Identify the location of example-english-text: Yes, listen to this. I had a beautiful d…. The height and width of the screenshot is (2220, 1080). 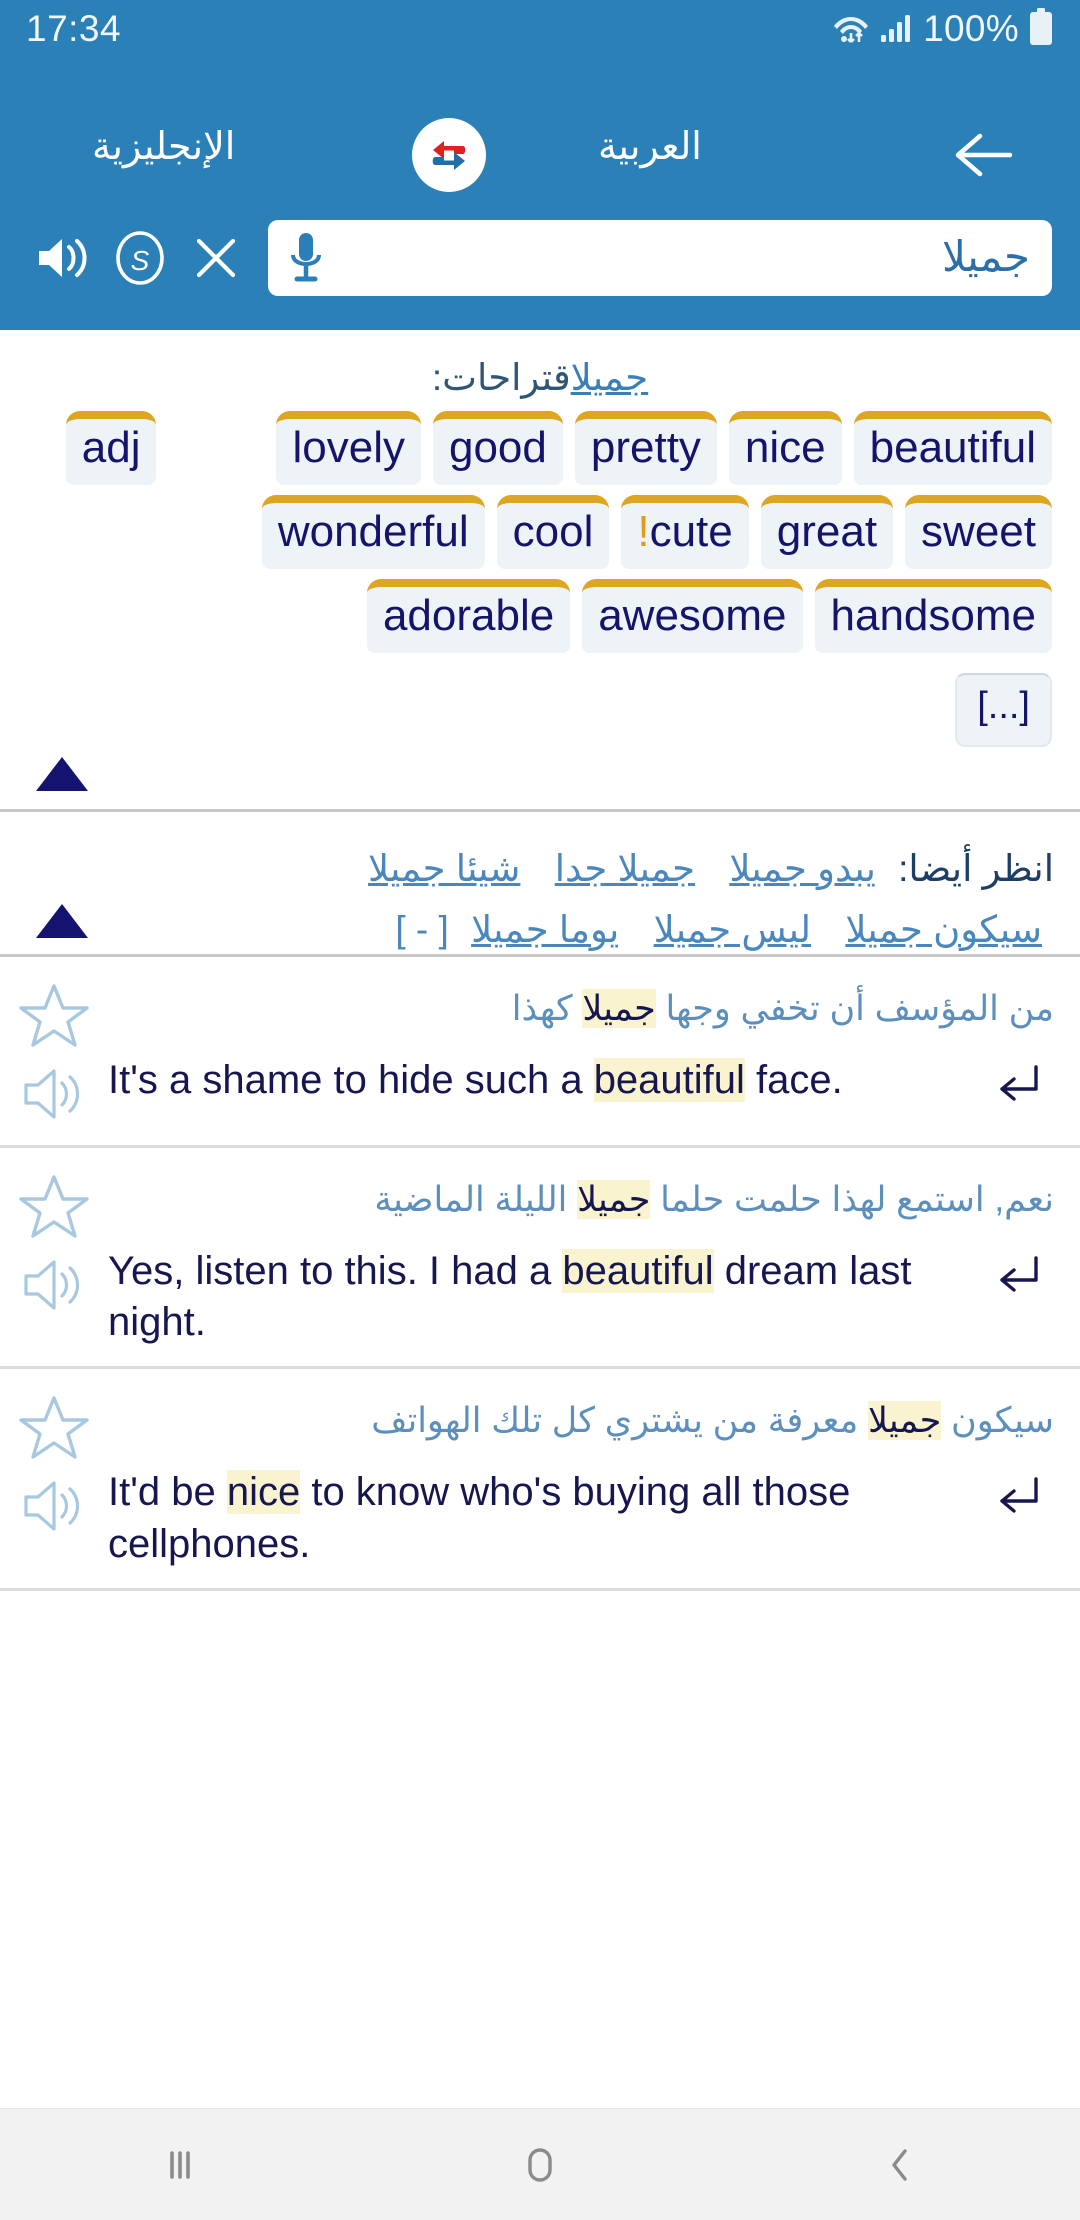
(544, 1297).